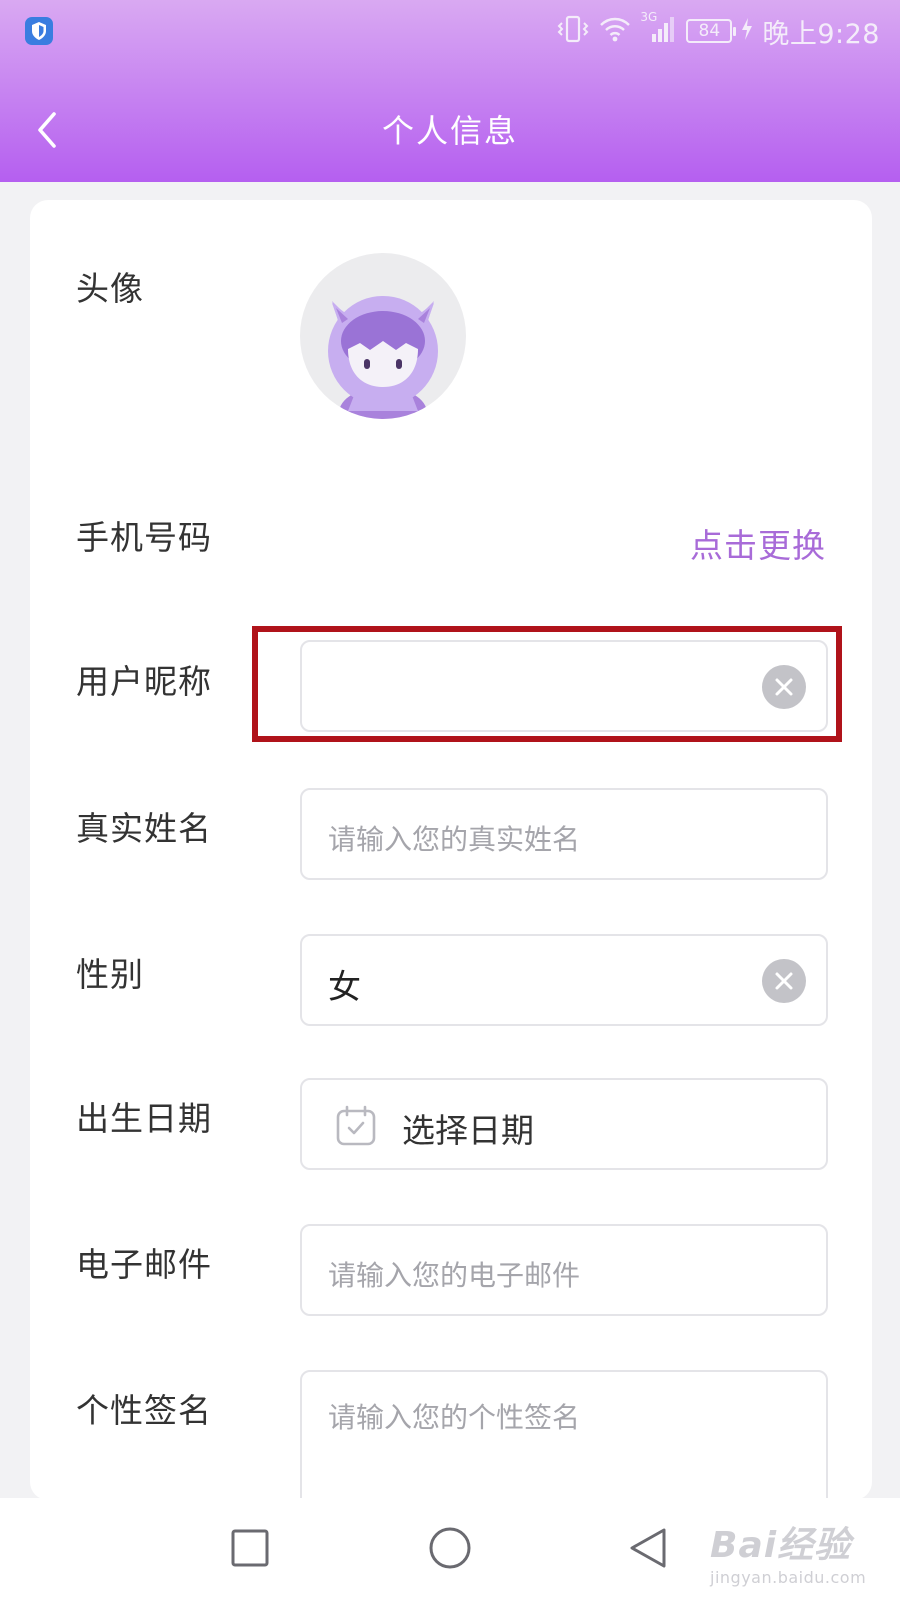  Describe the element at coordinates (356, 1128) in the screenshot. I see `calendar-icon` at that location.